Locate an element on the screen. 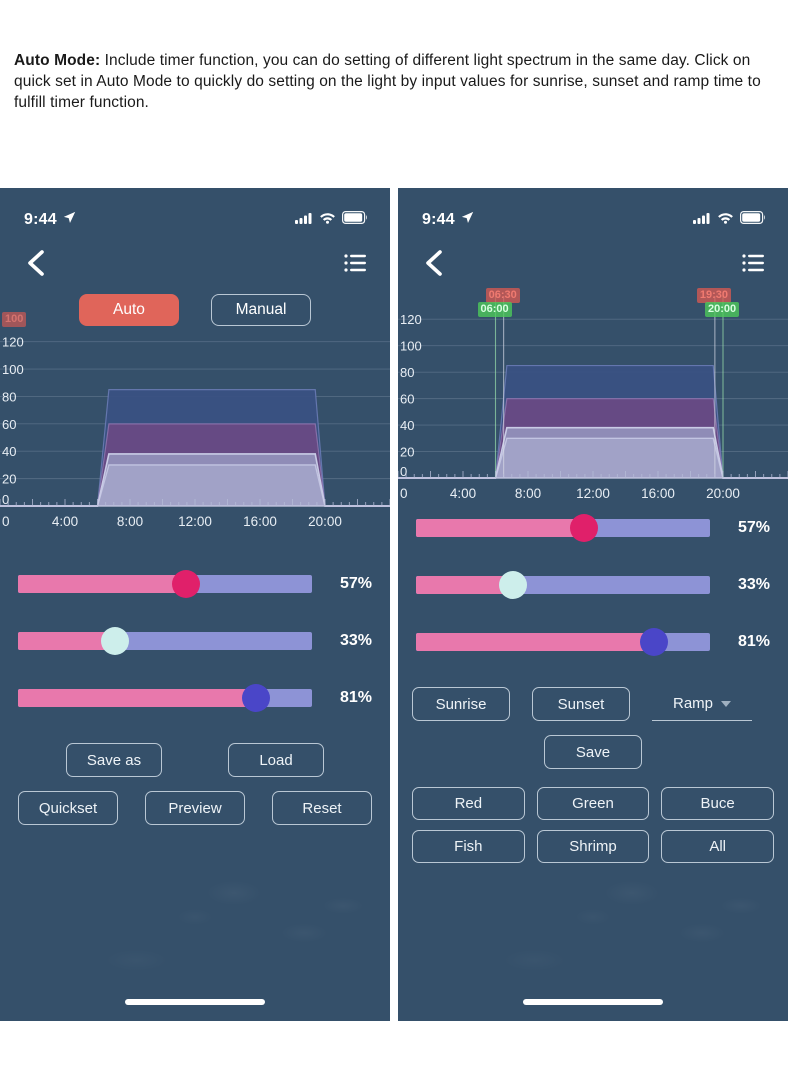 The image size is (790, 1069). ramp-dropdown: Ramp is located at coordinates (702, 704).